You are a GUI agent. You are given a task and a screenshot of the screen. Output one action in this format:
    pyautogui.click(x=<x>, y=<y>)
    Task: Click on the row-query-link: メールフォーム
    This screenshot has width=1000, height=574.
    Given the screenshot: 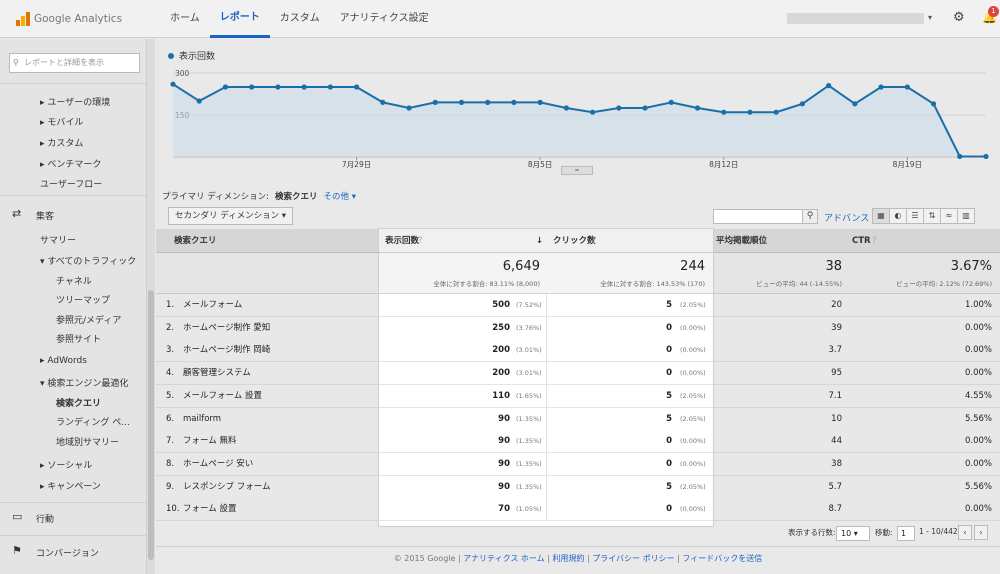 What is the action you would take?
    pyautogui.click(x=212, y=305)
    